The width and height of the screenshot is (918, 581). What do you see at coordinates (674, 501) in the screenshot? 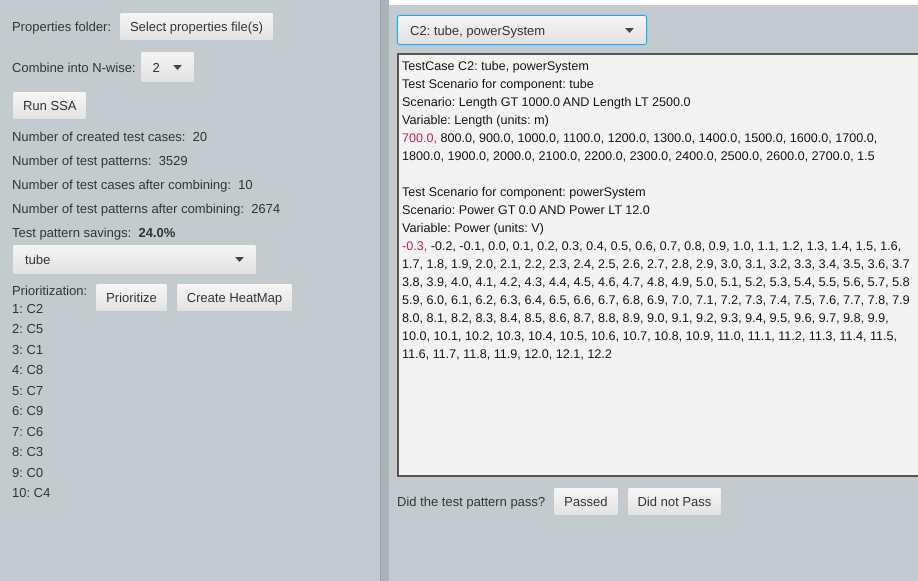
I see `did-not-pass-button: Did not Pass` at bounding box center [674, 501].